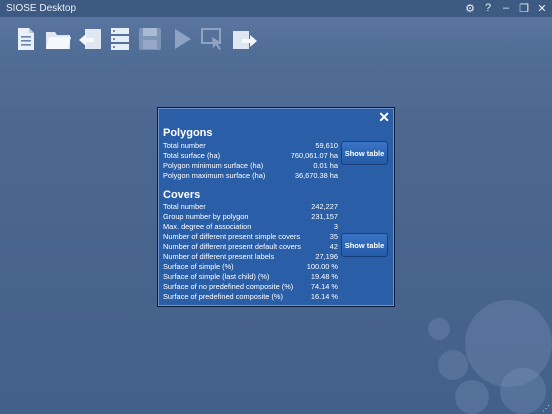 The width and height of the screenshot is (552, 414). What do you see at coordinates (250, 175) in the screenshot?
I see `stat-row: Polygon maximum surface (ha) 36,670.38 ha` at bounding box center [250, 175].